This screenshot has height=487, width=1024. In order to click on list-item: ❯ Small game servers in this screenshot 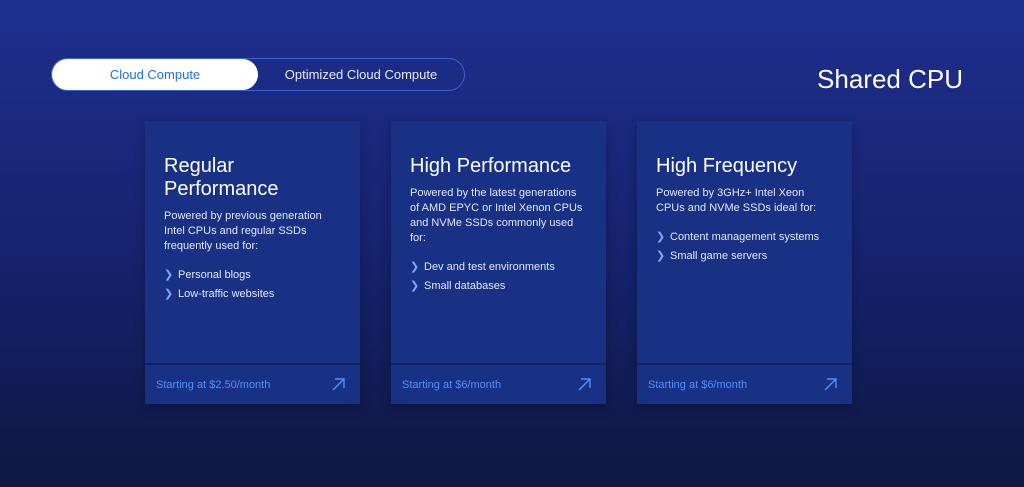, I will do `click(745, 256)`.